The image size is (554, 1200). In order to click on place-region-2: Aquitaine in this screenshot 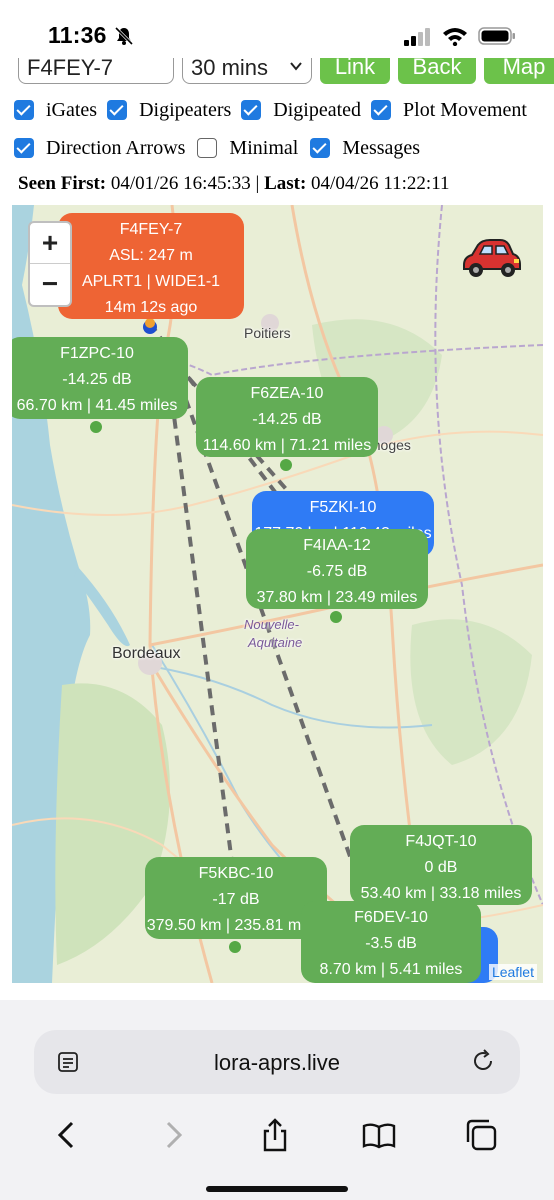, I will do `click(275, 642)`.